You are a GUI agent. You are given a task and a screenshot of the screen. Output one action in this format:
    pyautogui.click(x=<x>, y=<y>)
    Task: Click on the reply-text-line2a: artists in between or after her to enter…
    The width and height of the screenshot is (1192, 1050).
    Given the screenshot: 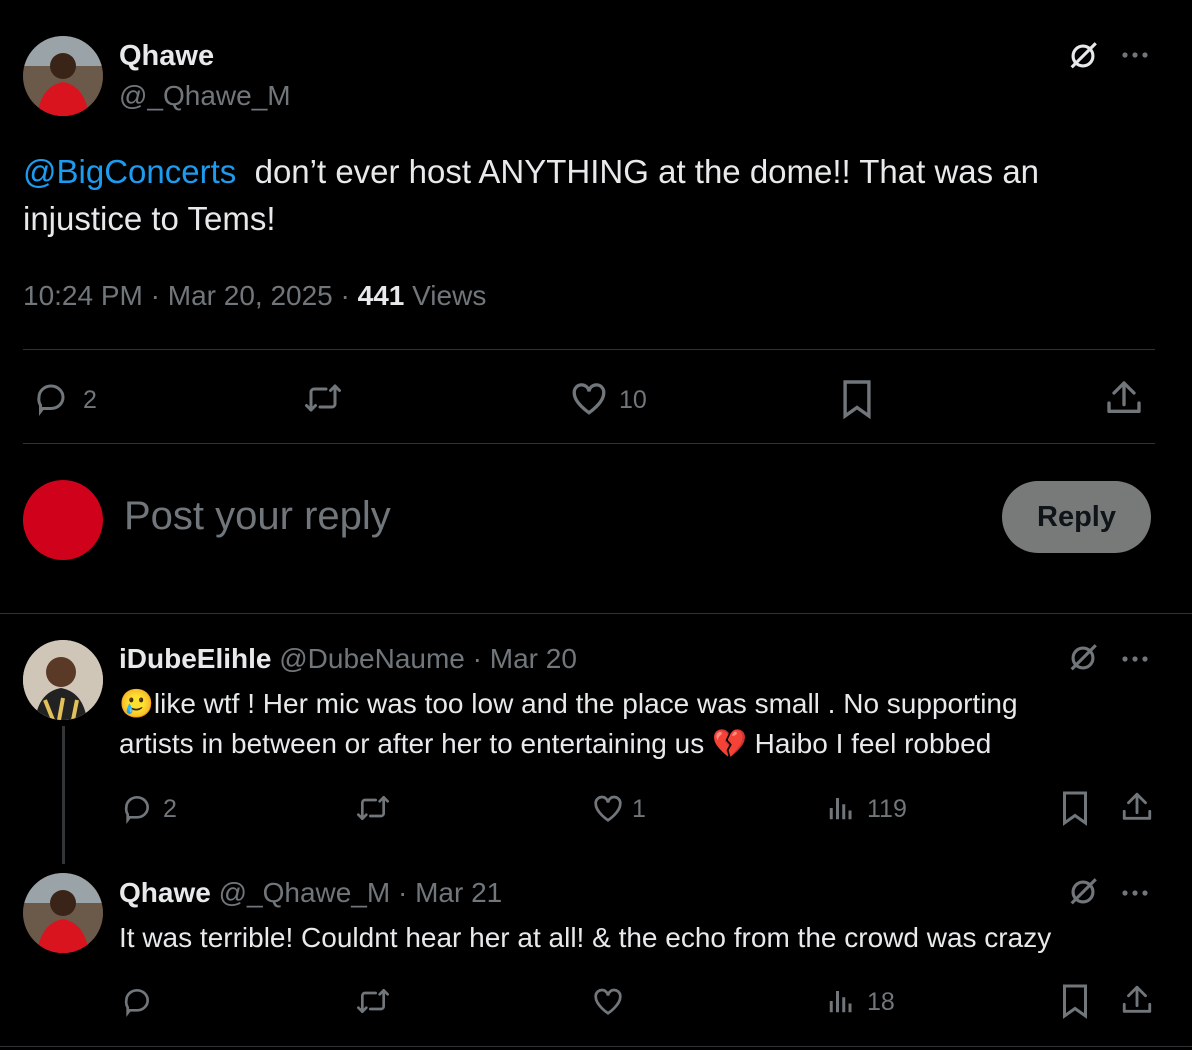 What is the action you would take?
    pyautogui.click(x=412, y=743)
    